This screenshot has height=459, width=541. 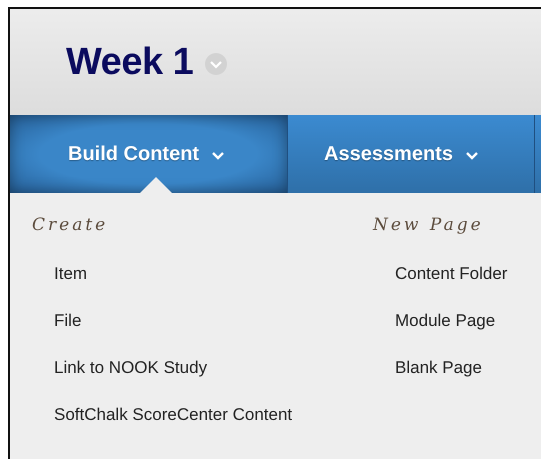 What do you see at coordinates (70, 225) in the screenshot?
I see `section-heading: Create` at bounding box center [70, 225].